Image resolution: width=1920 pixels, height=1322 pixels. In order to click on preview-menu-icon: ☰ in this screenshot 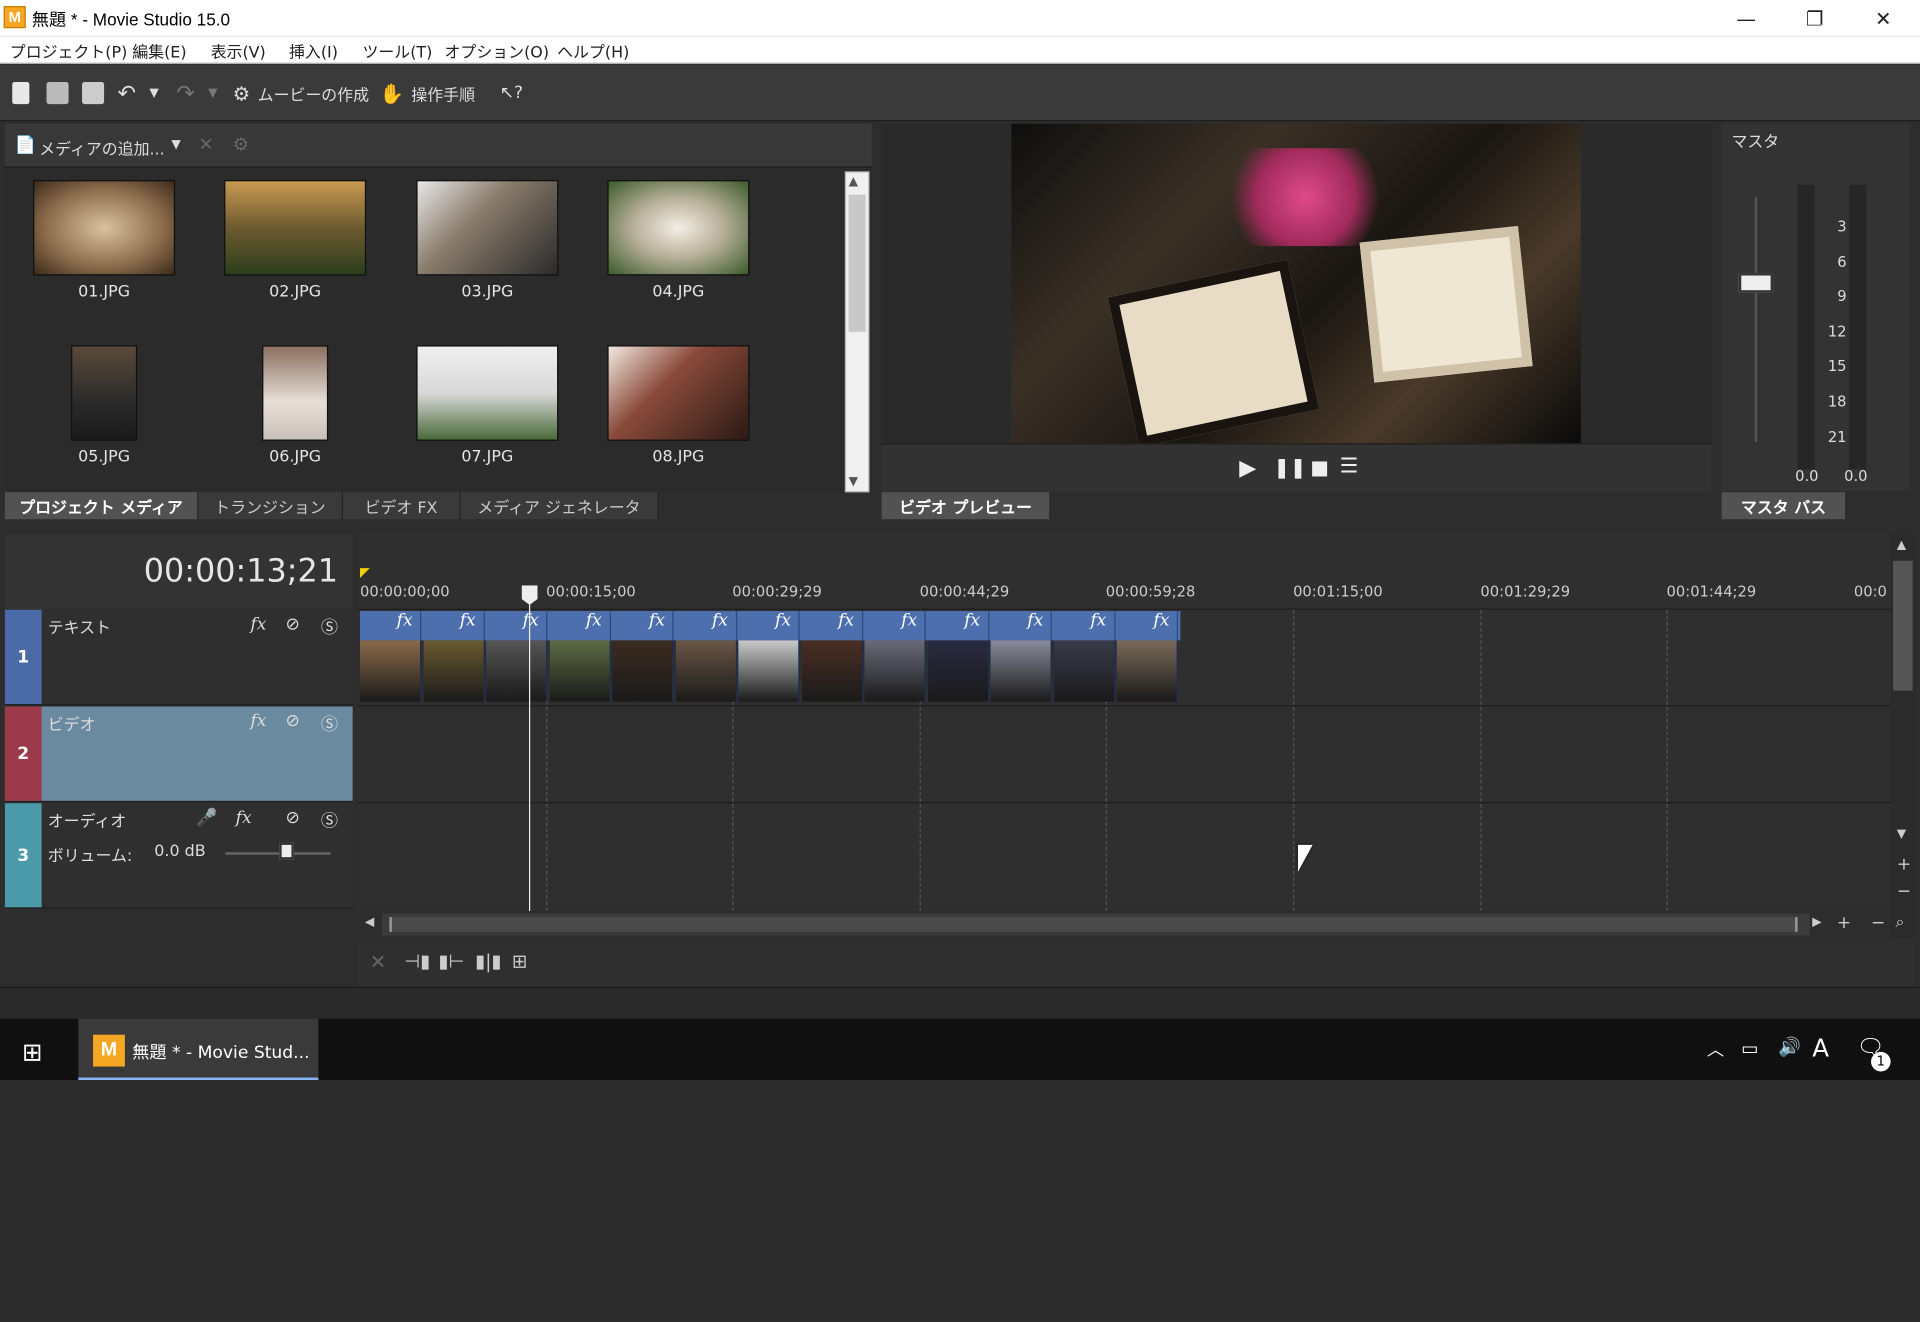, I will do `click(1349, 466)`.